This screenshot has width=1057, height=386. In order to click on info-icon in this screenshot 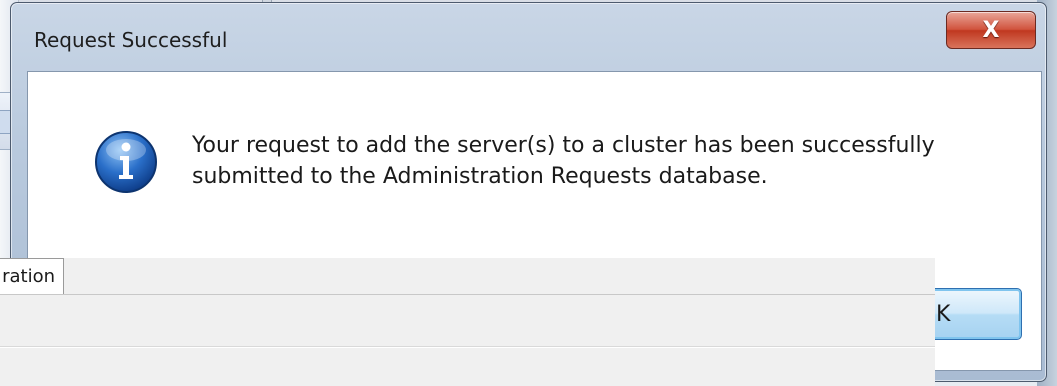, I will do `click(126, 162)`.